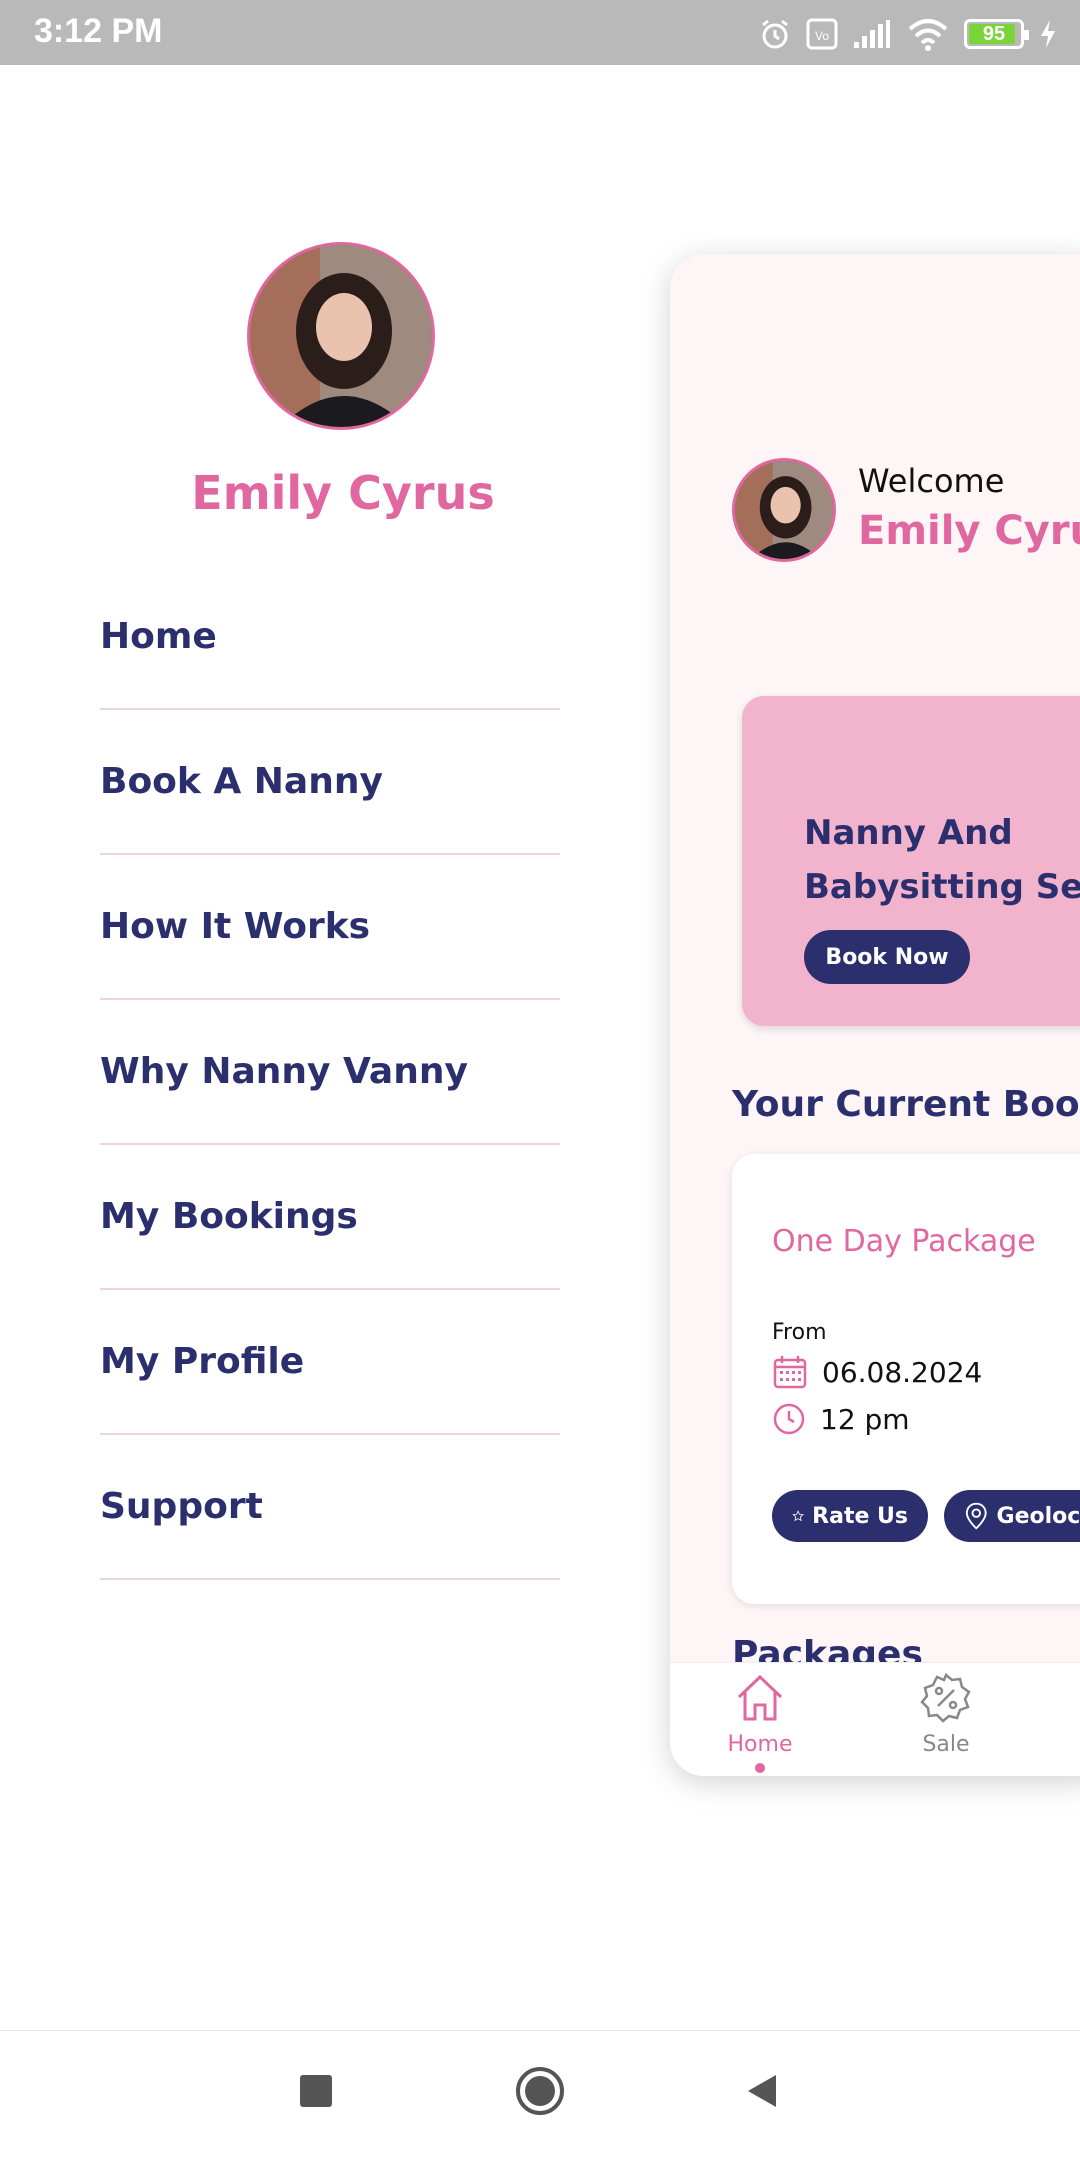  I want to click on rate-us-label: Rate Us, so click(860, 1516).